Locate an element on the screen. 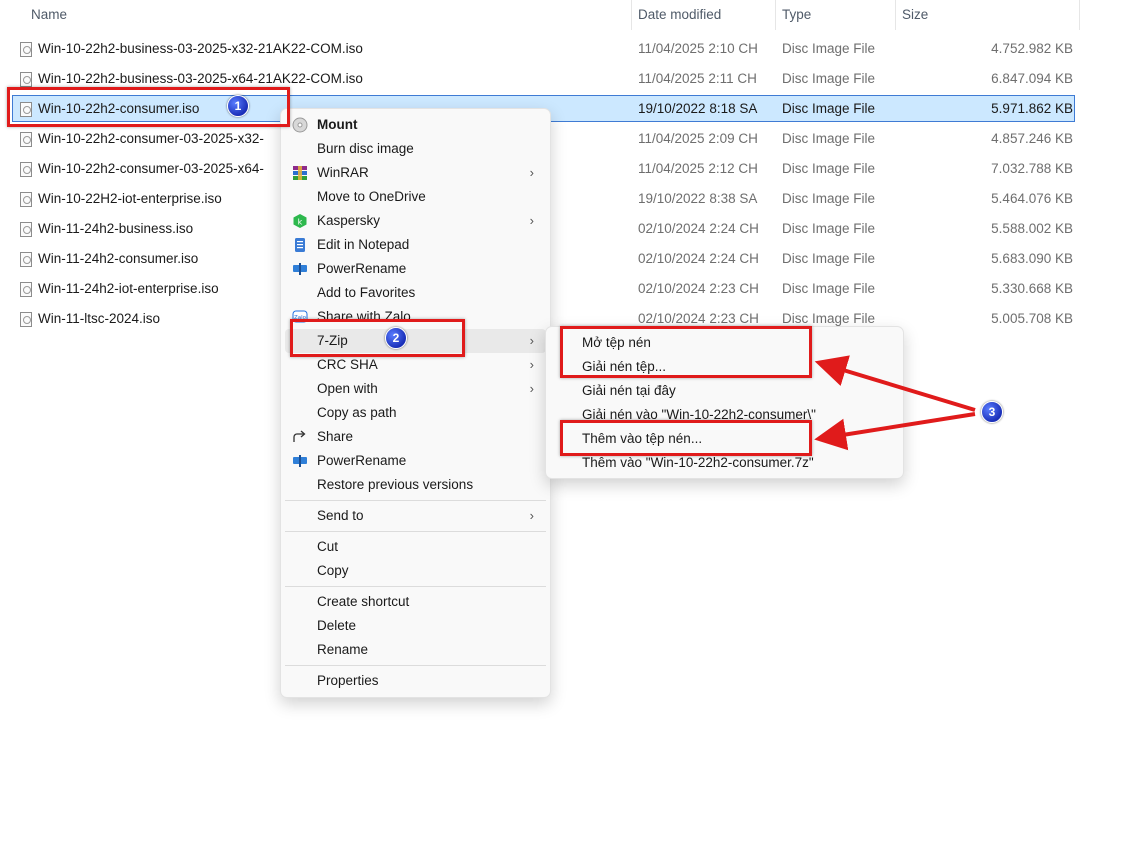 The image size is (1131, 865). arrow-to-extract-options is located at coordinates (895, 383).